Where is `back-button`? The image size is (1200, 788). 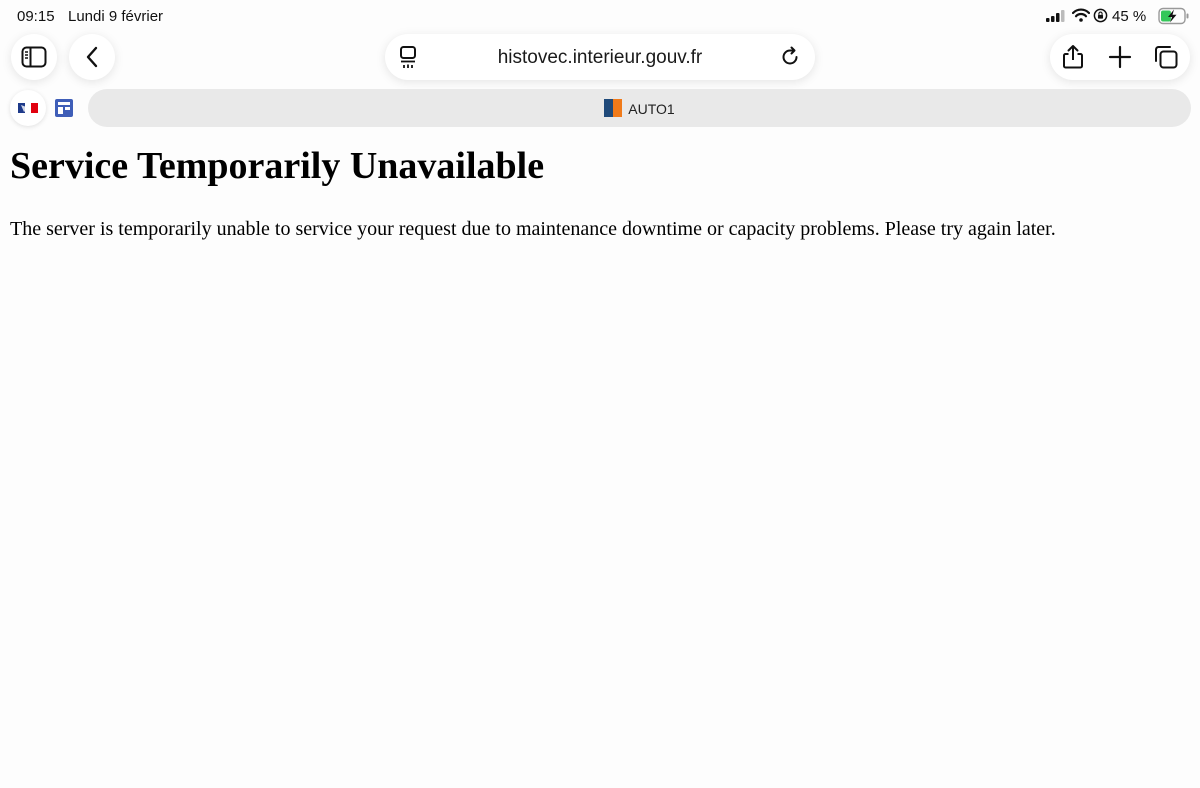 back-button is located at coordinates (92, 57).